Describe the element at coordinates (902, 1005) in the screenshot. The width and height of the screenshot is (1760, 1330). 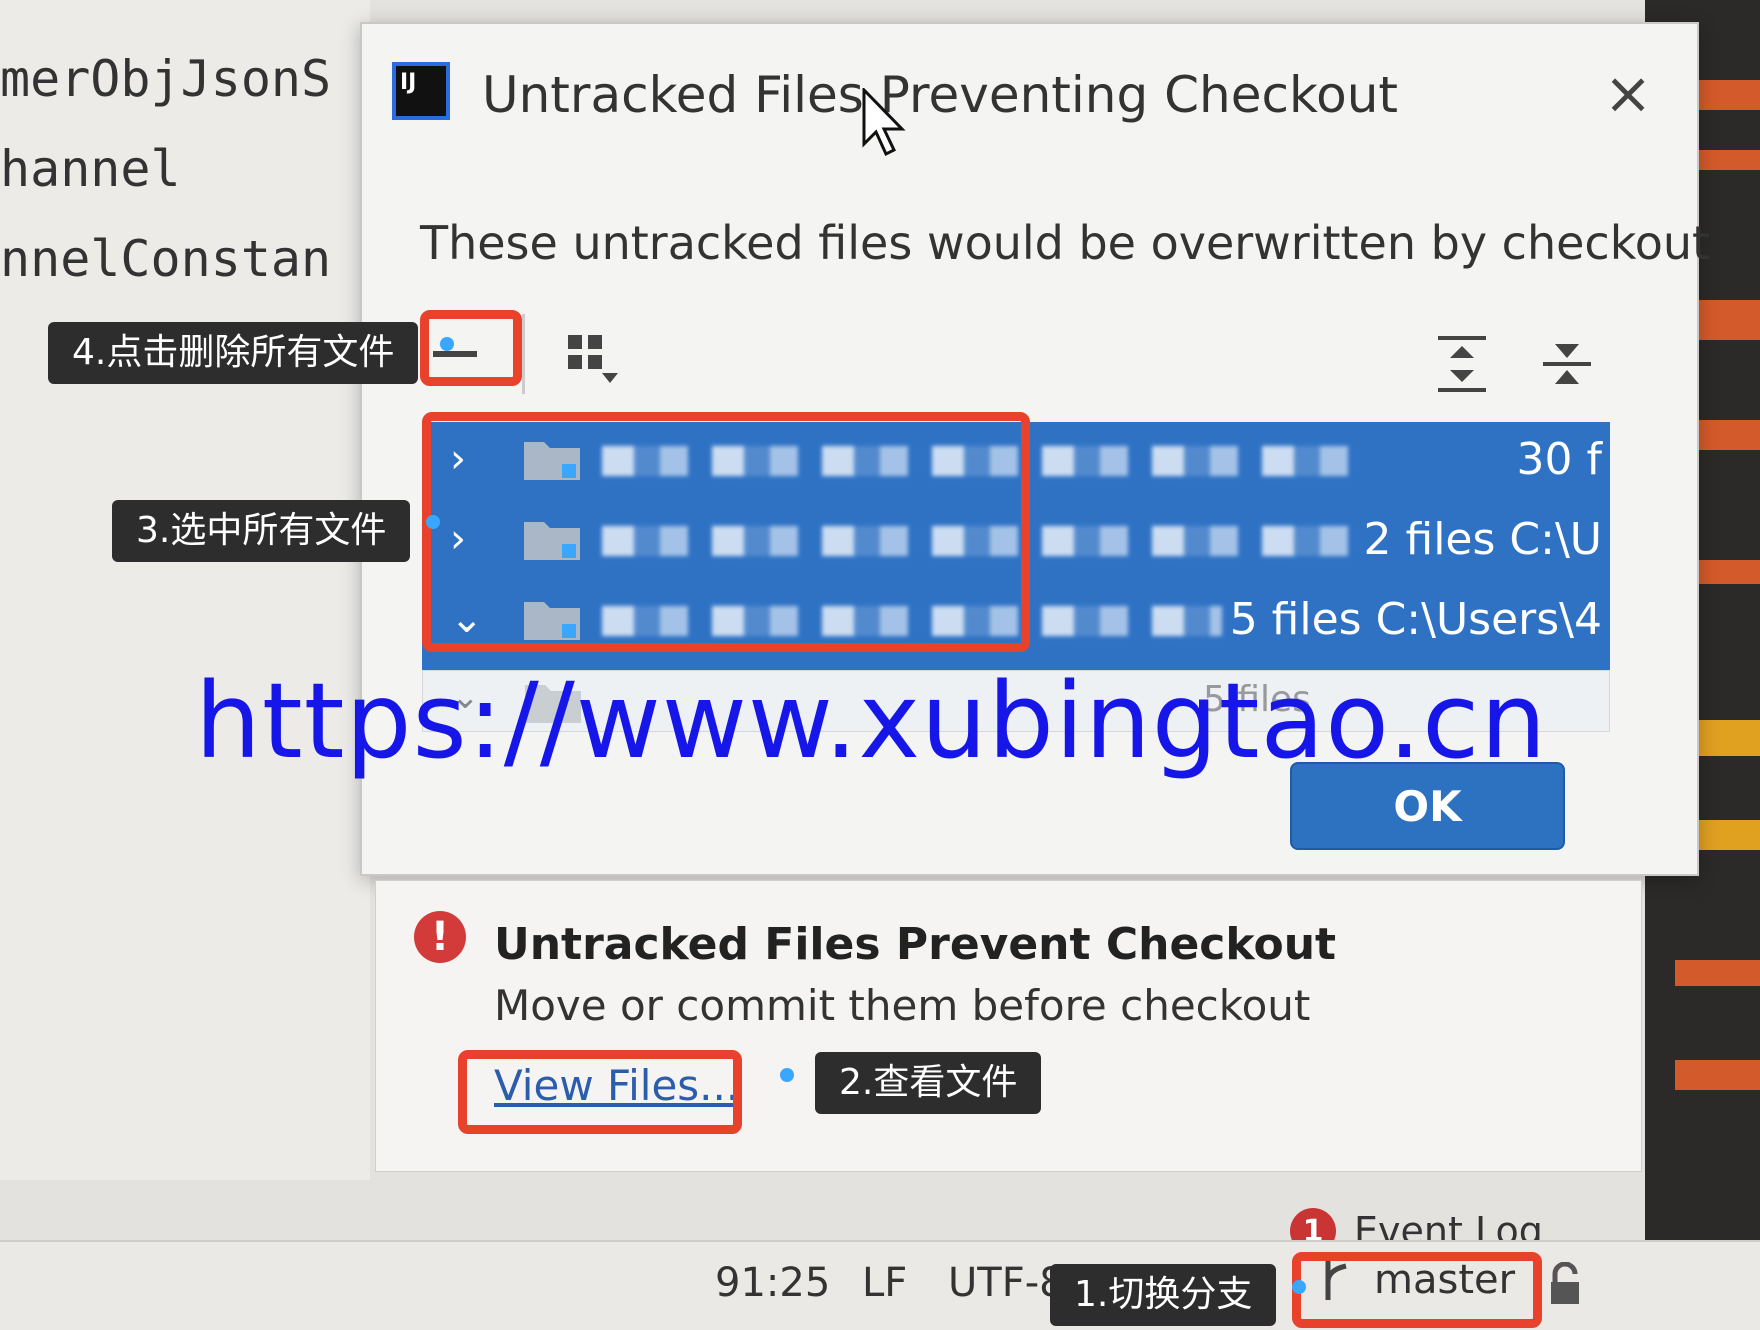
I see `notification-body: Move or commit them before checkout` at that location.